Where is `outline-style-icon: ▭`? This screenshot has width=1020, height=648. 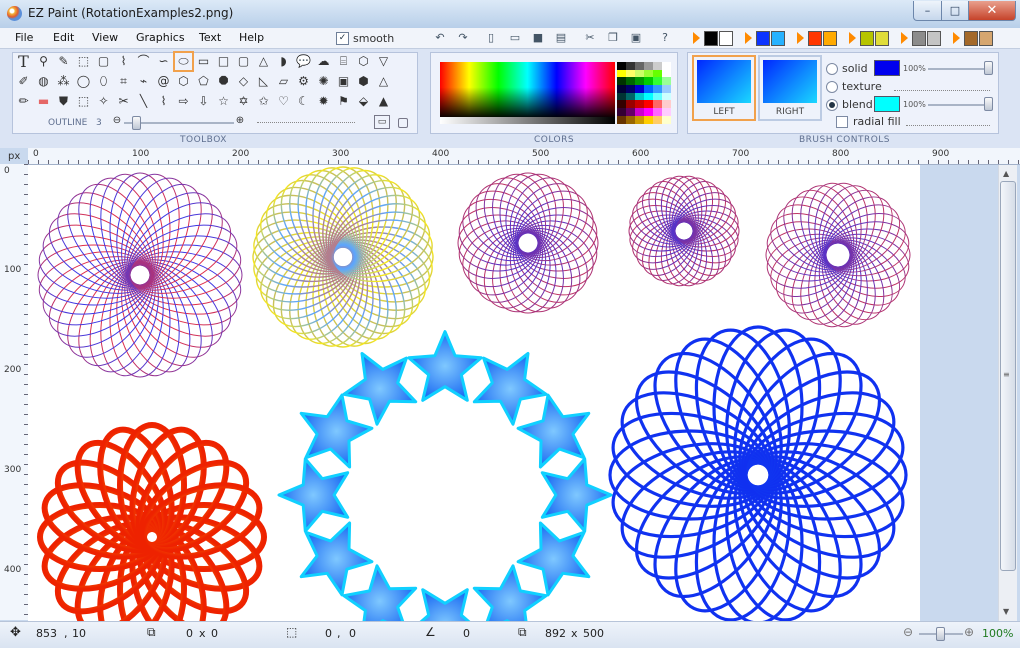
outline-style-icon: ▭ is located at coordinates (382, 122).